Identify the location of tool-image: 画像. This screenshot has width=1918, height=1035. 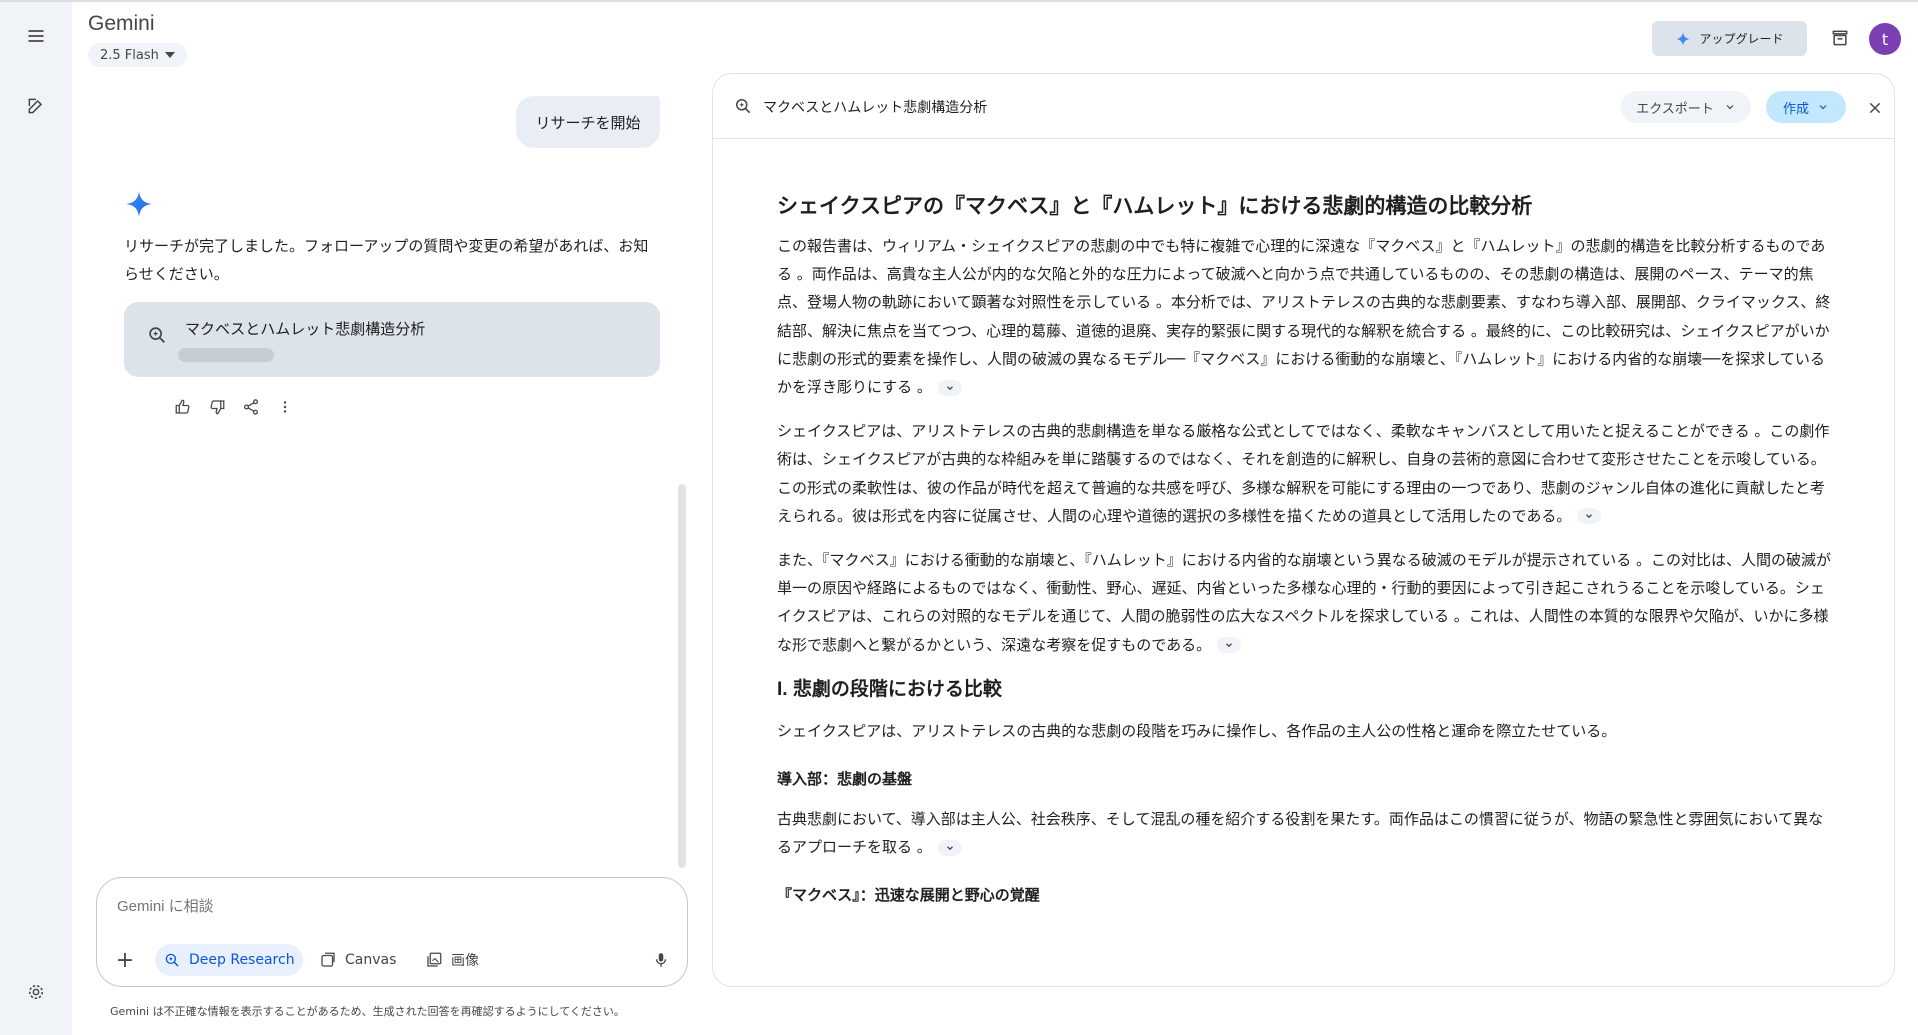
(452, 960).